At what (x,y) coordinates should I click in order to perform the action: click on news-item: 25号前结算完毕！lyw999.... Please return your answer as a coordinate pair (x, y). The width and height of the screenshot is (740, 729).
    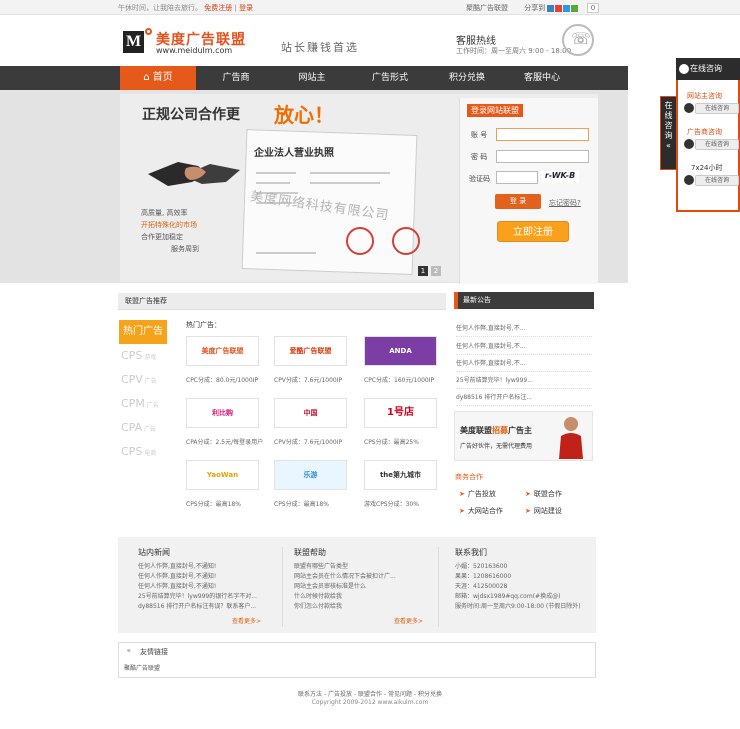
    Looking at the image, I should click on (524, 382).